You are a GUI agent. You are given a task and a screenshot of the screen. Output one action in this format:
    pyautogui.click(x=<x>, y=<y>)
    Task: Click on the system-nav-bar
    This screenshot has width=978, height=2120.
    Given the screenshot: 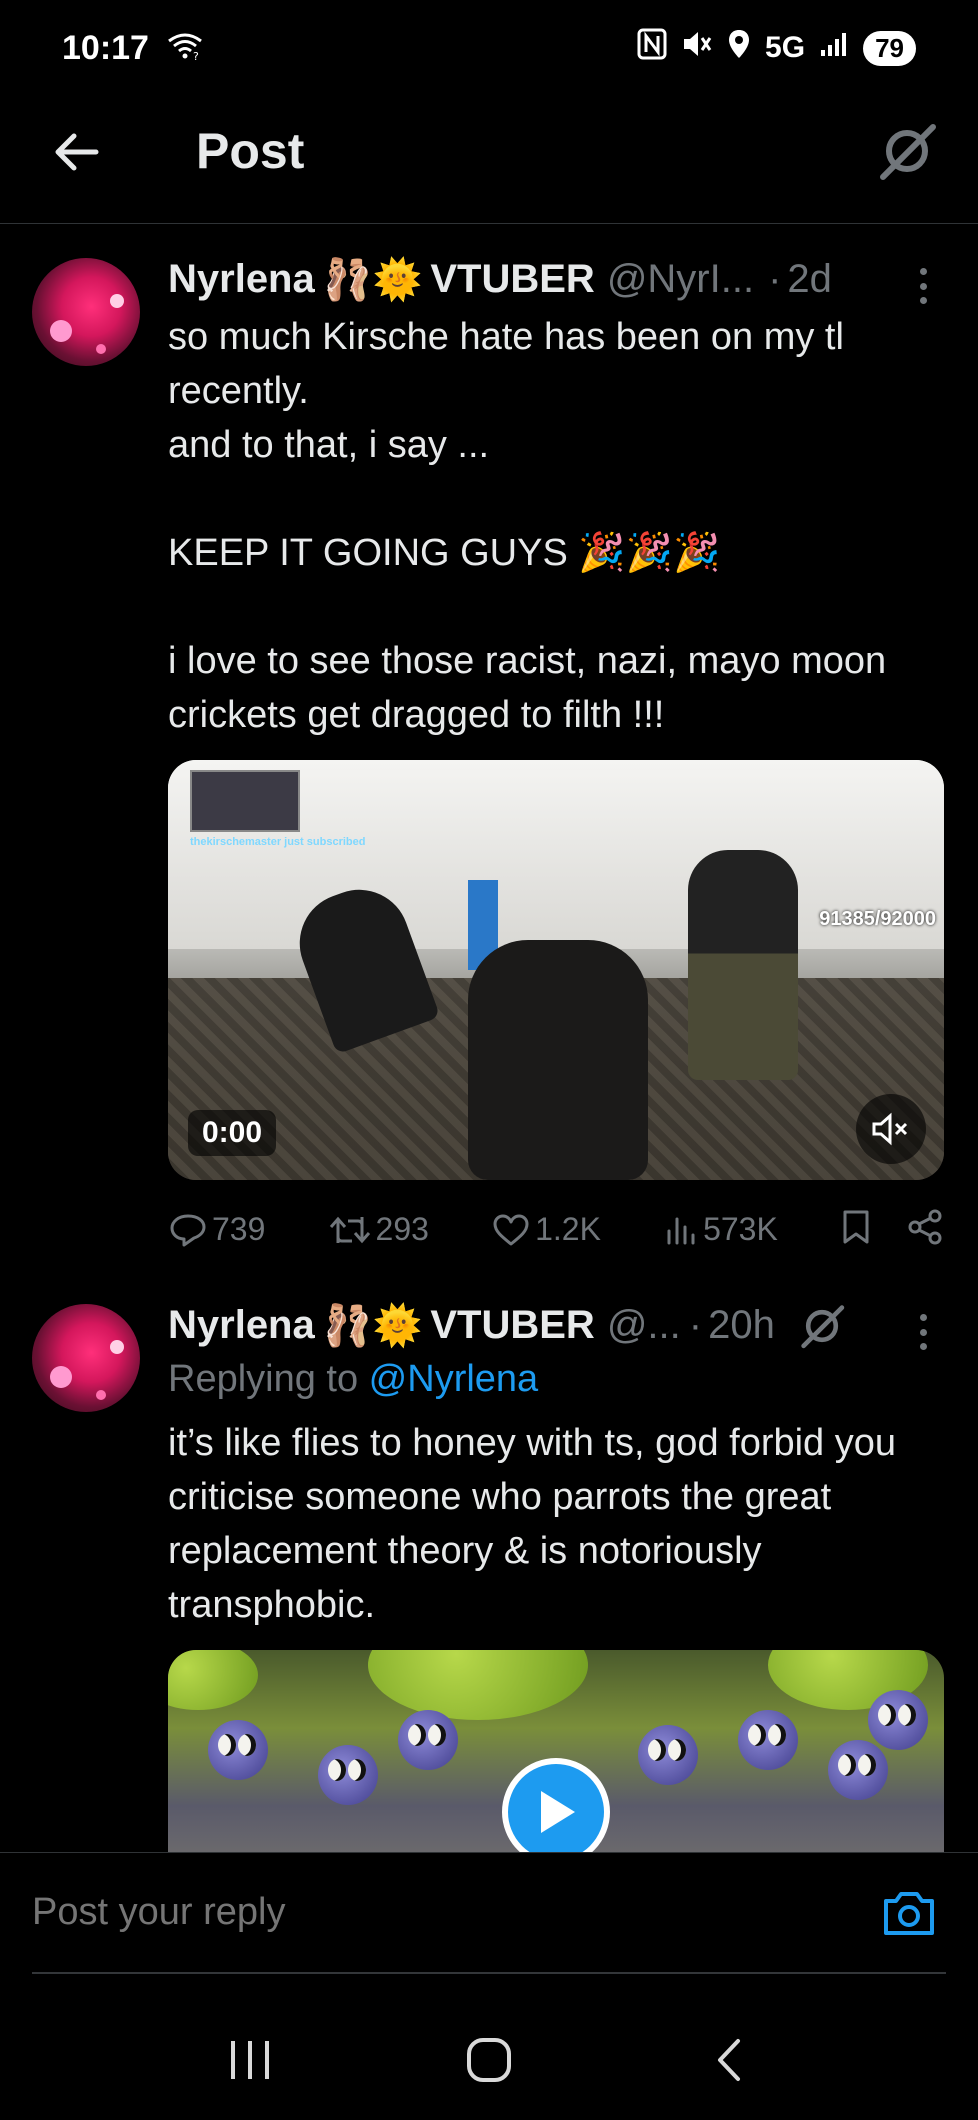 What is the action you would take?
    pyautogui.click(x=489, y=2060)
    